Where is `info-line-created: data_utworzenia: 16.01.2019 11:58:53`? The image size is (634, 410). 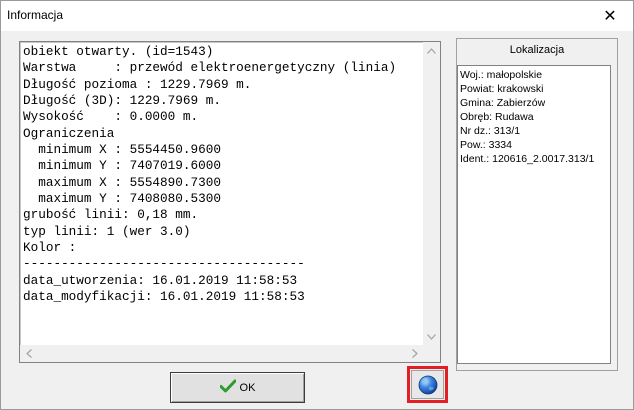 info-line-created: data_utworzenia: 16.01.2019 11:58:53 is located at coordinates (160, 280).